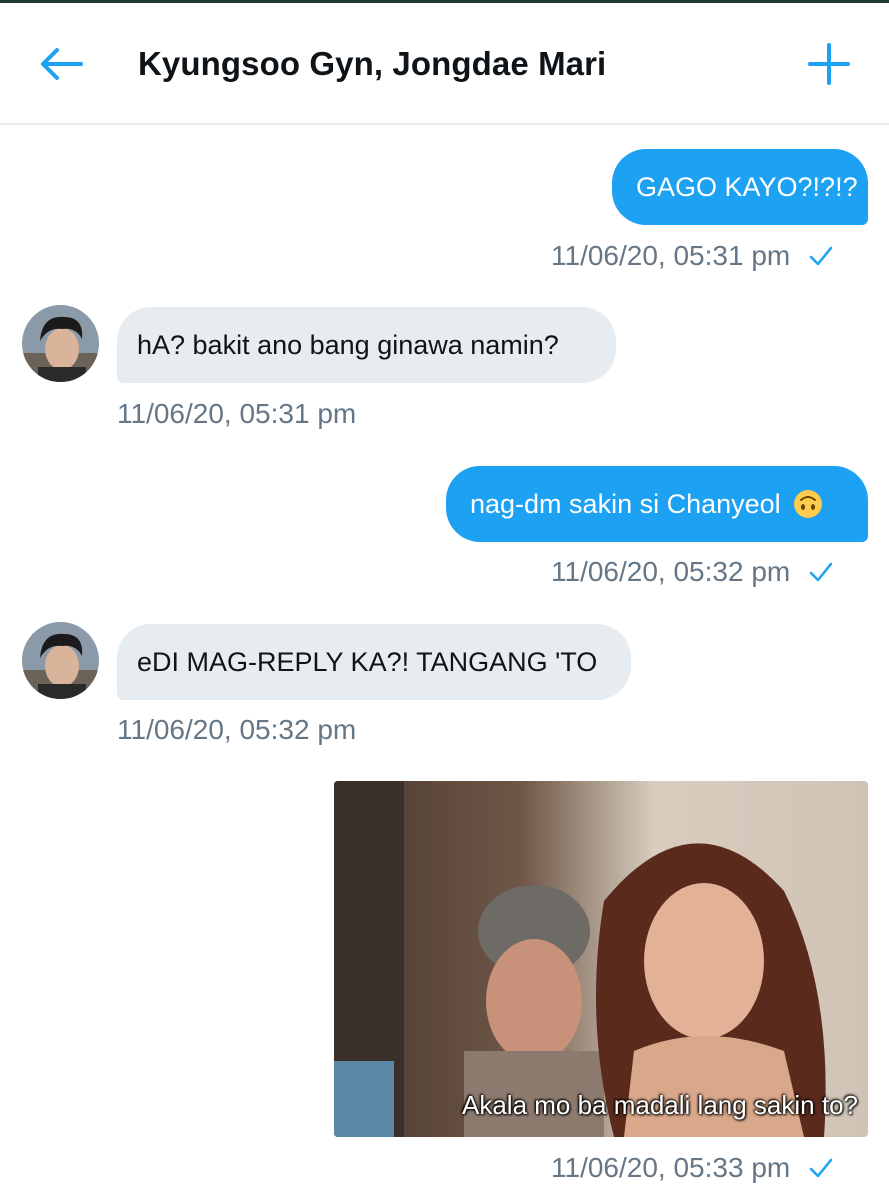 Image resolution: width=889 pixels, height=1200 pixels. What do you see at coordinates (372, 64) in the screenshot?
I see `page-title: Kyungsoo Gyn, Jongdae Mari` at bounding box center [372, 64].